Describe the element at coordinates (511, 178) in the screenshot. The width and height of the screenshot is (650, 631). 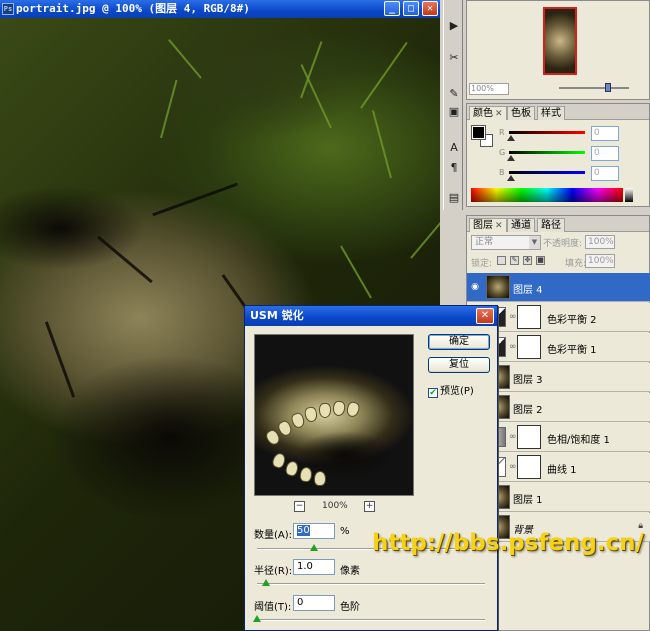
I see `blue-slider-knob` at that location.